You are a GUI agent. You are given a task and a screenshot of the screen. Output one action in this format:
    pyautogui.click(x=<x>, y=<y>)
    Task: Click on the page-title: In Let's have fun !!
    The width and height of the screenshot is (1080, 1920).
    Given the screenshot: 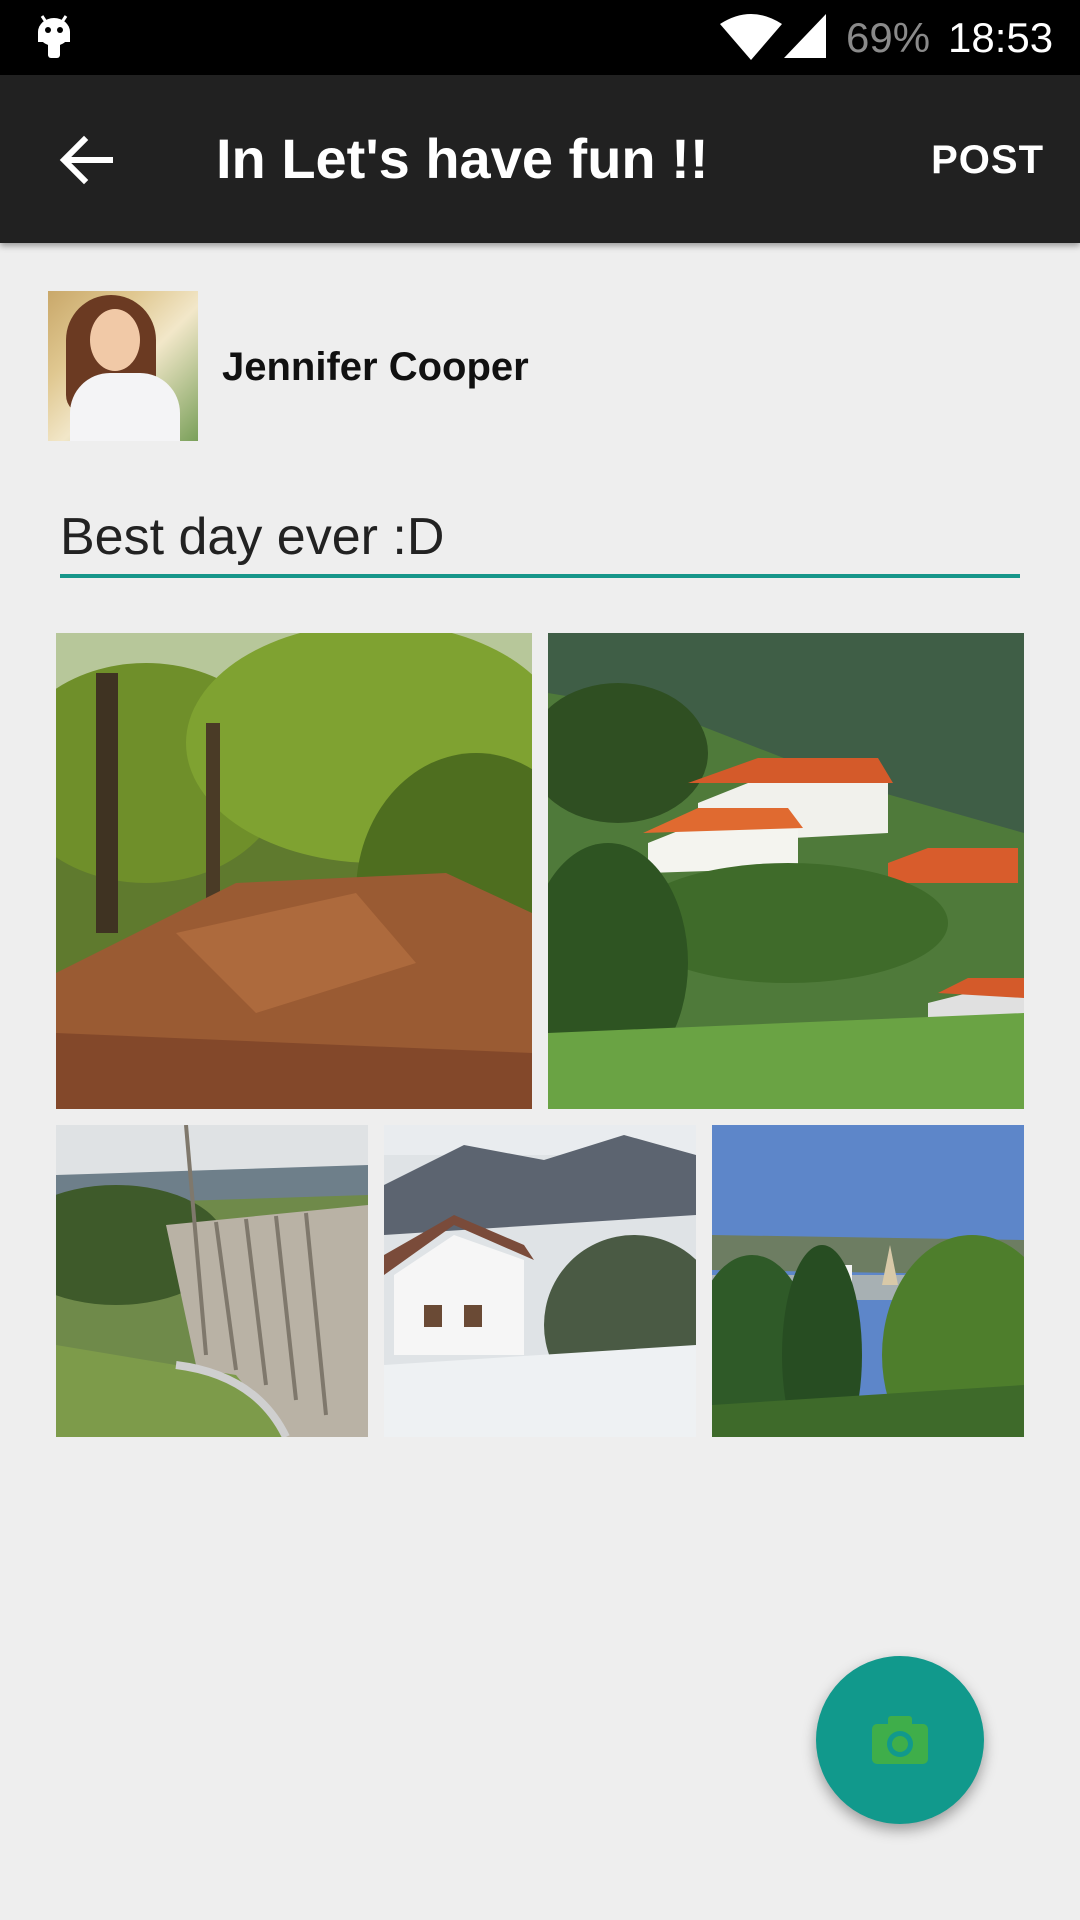 What is the action you would take?
    pyautogui.click(x=462, y=158)
    